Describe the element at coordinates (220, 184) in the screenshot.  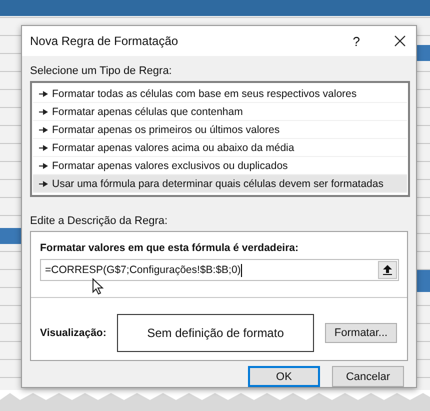
I see `rule-type-item: Usar uma fórmula para determinar quais células devem ser formatadas` at that location.